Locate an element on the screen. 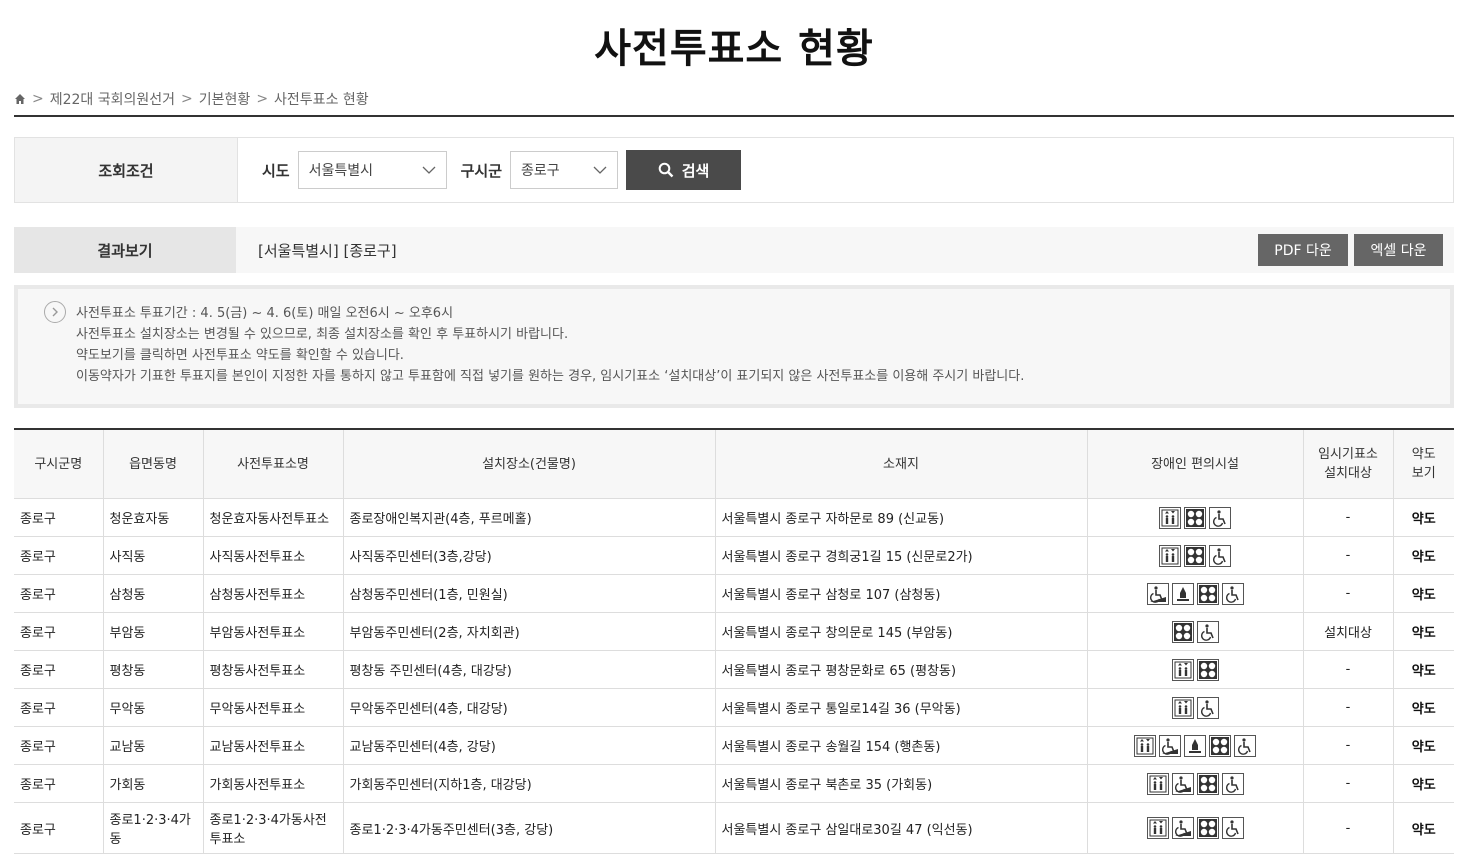 The image size is (1457, 863). sido-label: 시도 is located at coordinates (276, 170).